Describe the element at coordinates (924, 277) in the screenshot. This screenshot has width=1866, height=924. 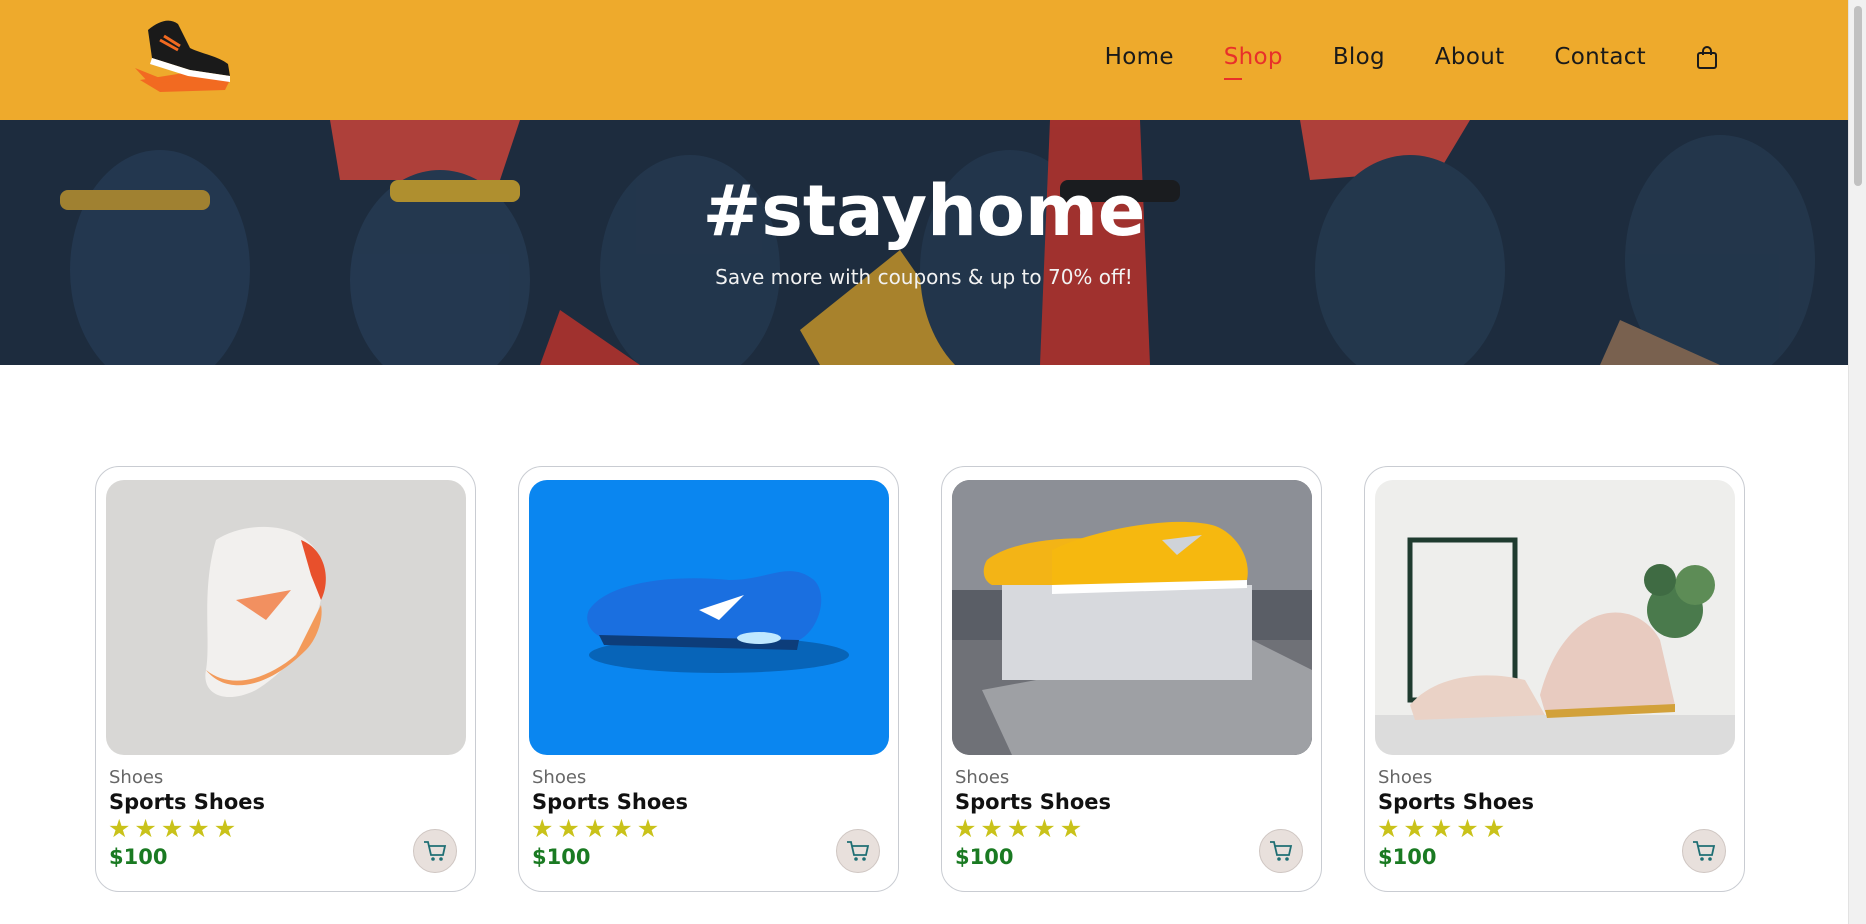
I see `hero-subtitle: Save more with coupons & up to 70% off!` at that location.